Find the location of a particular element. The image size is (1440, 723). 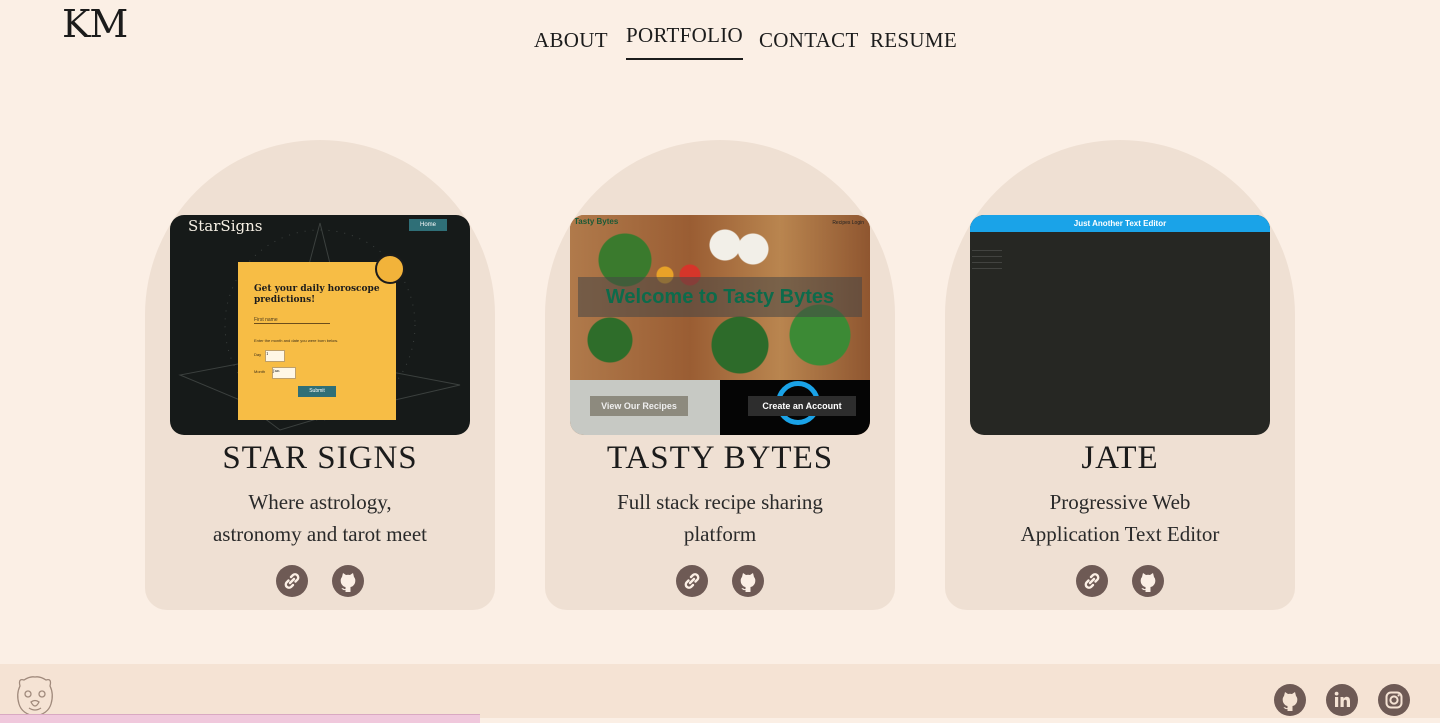

nav-portfolio: PORTFOLIO is located at coordinates (684, 41).